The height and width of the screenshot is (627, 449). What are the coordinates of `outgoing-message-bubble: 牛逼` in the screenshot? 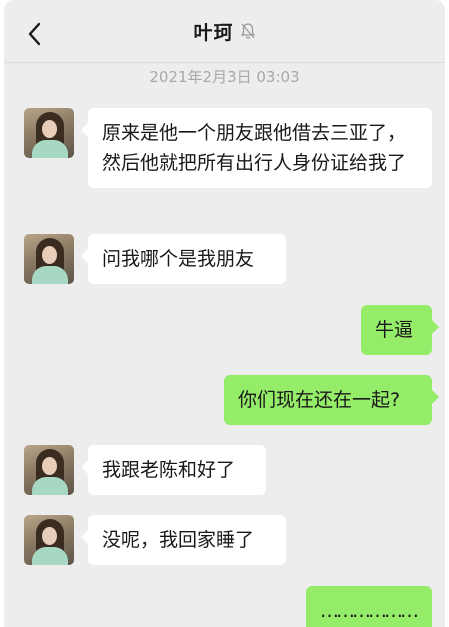 It's located at (400, 330).